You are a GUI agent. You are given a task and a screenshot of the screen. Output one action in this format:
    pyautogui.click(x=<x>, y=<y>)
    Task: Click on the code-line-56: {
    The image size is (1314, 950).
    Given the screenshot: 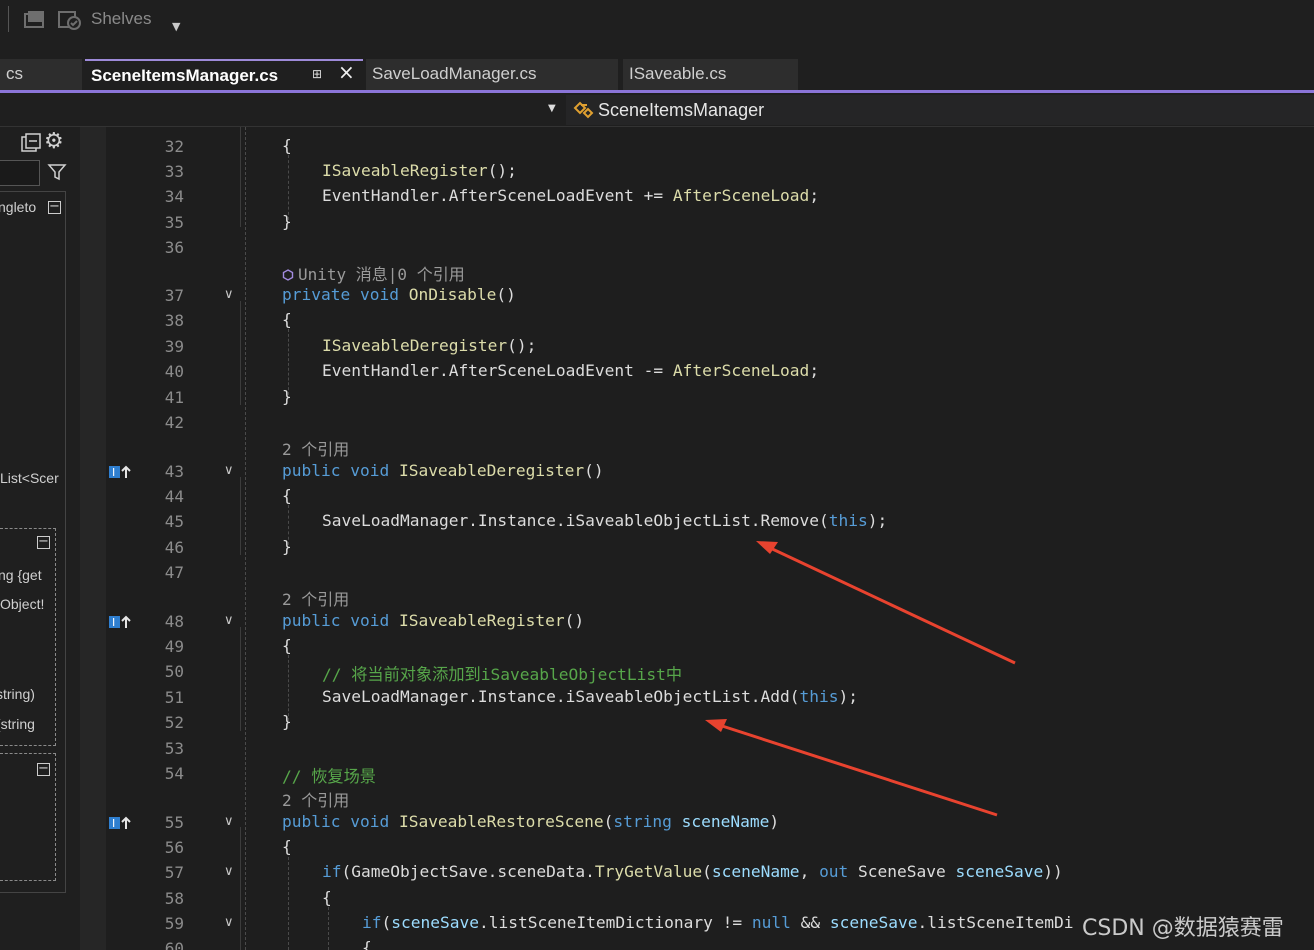 What is the action you would take?
    pyautogui.click(x=287, y=846)
    